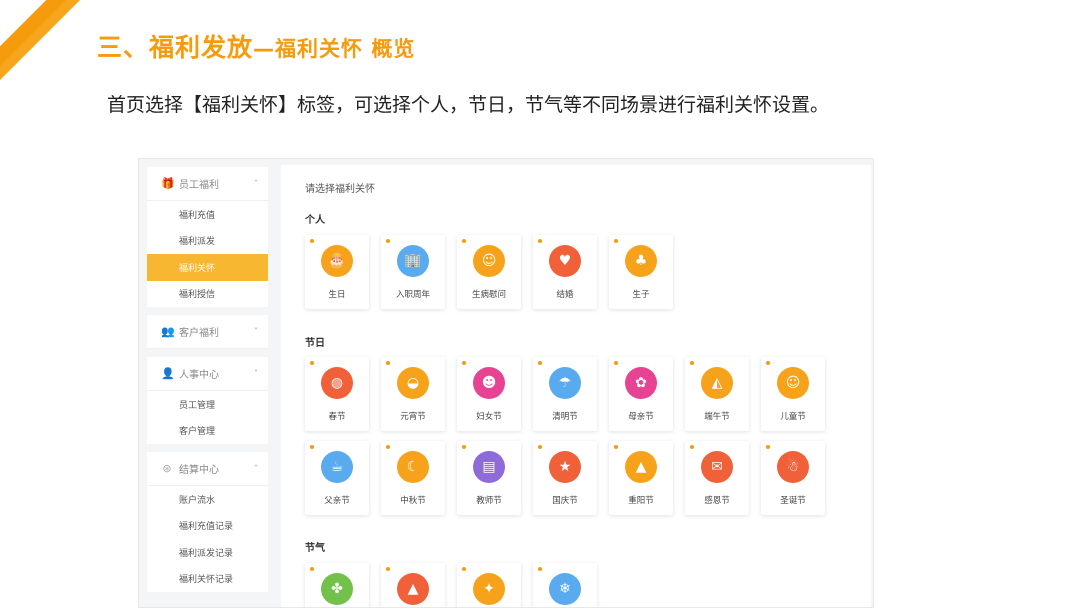 The height and width of the screenshot is (608, 1080). I want to click on choose-prompt: 请选择福利关怀, so click(340, 189).